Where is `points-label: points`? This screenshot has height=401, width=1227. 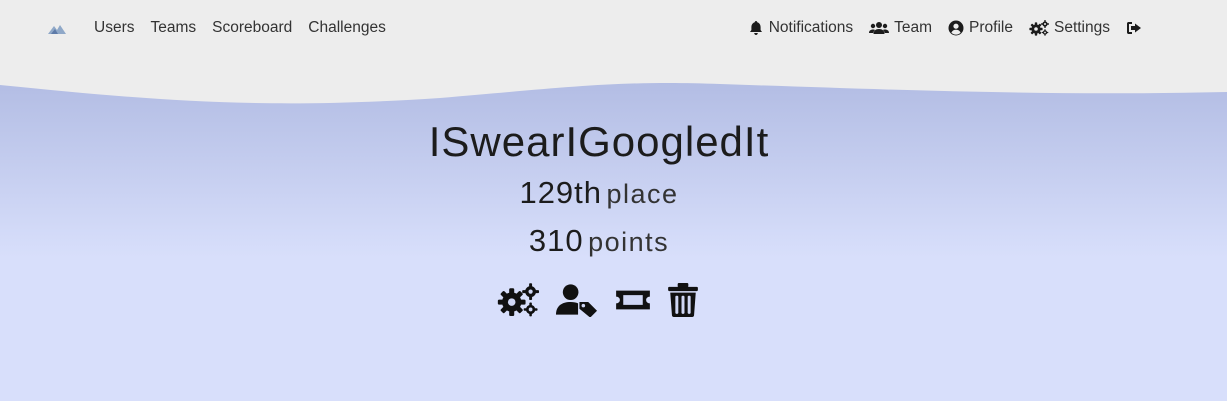 points-label: points is located at coordinates (629, 242).